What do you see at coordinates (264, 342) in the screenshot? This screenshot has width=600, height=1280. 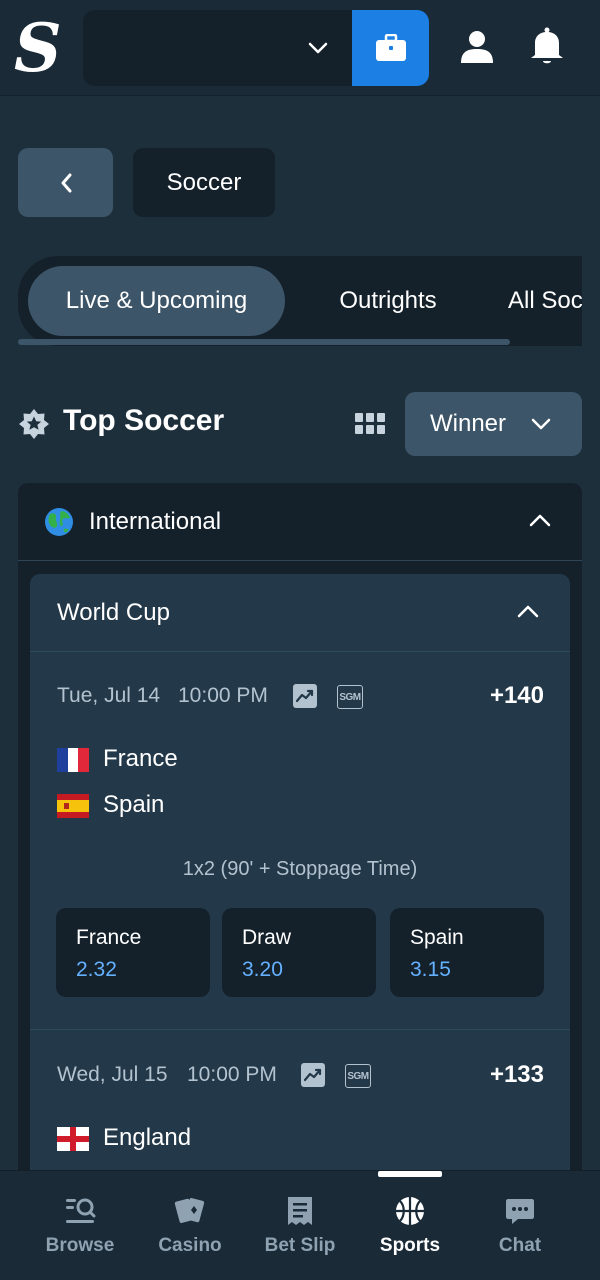 I see `tabs-scrollbar` at bounding box center [264, 342].